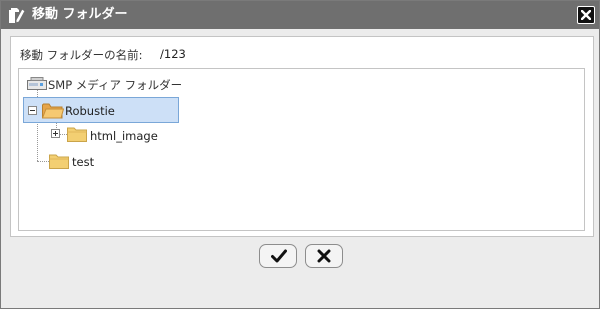 This screenshot has width=600, height=309. What do you see at coordinates (32, 110) in the screenshot?
I see `collapse-toggle` at bounding box center [32, 110].